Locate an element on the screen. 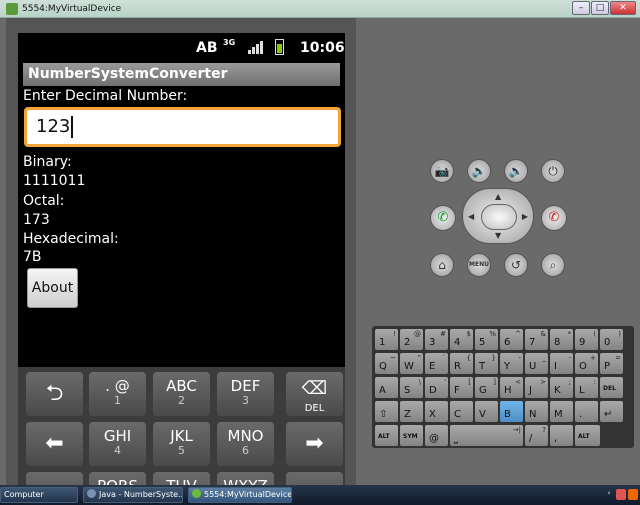 The image size is (640, 505). qwerty-key: 3 # is located at coordinates (436, 339).